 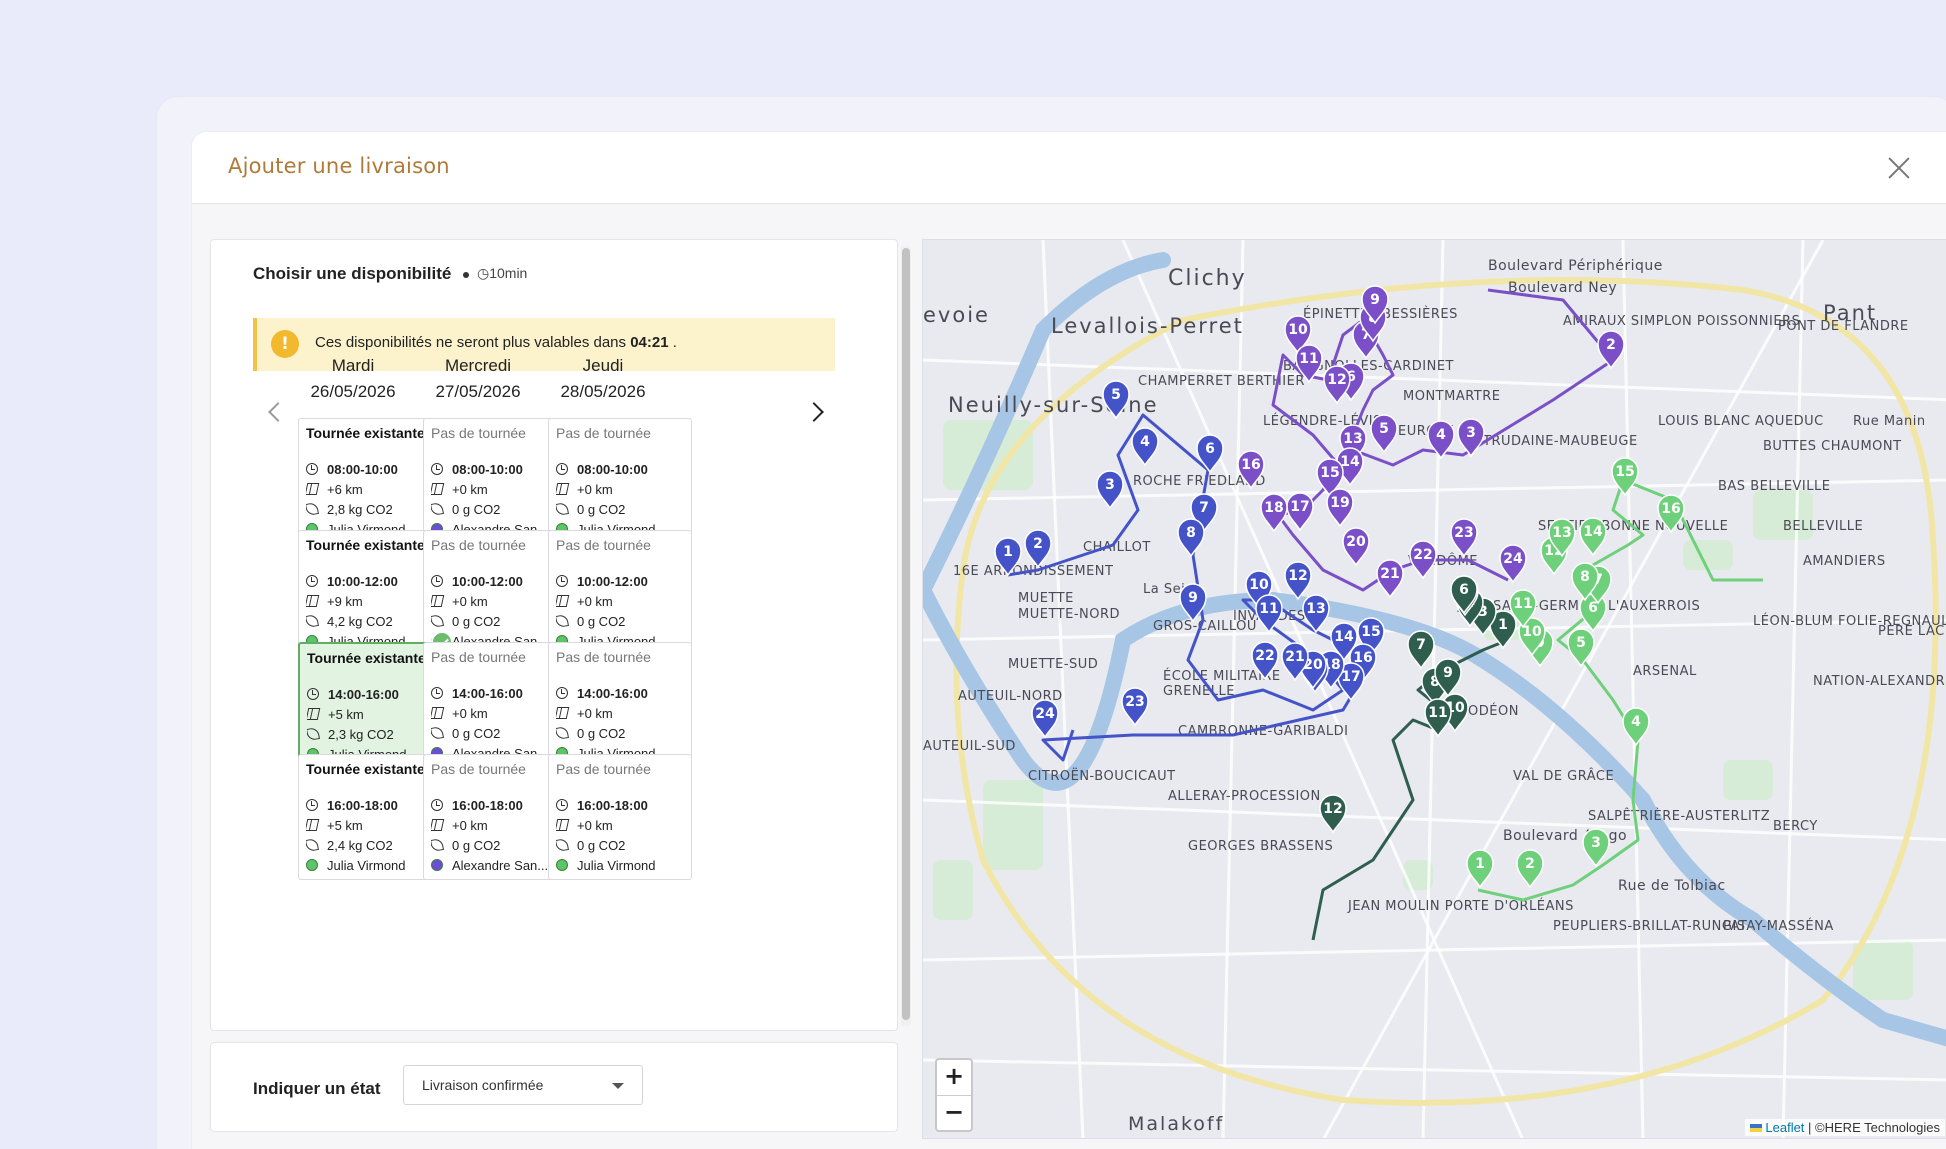 I want to click on map-place-label: SALPÊTRIÈRE-AUSTERLITZ, so click(x=1679, y=816).